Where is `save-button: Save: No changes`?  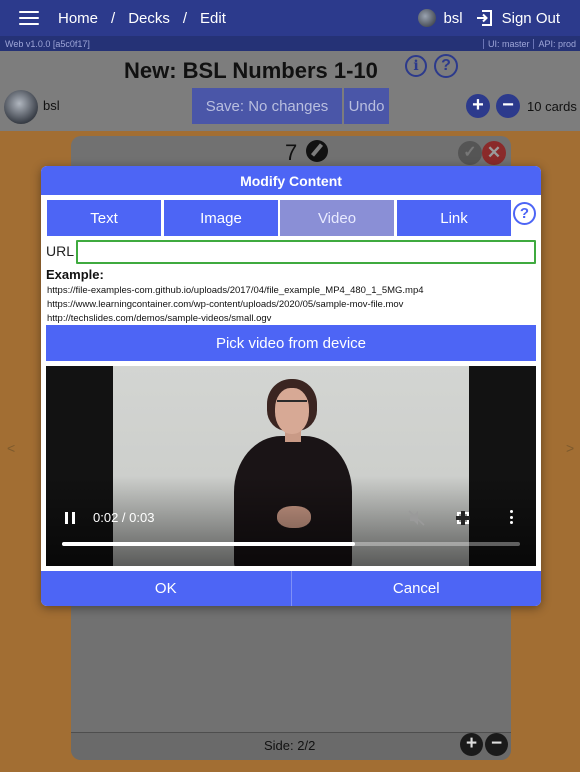
save-button: Save: No changes is located at coordinates (267, 106).